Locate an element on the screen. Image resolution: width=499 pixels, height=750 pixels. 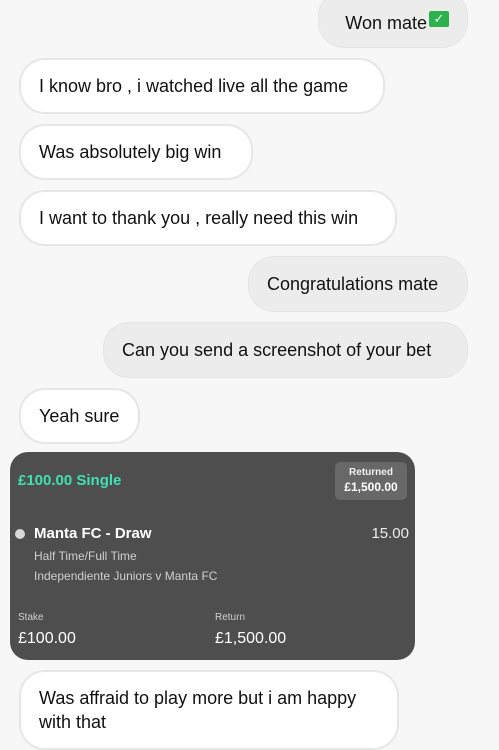
message-won-mate: Won mate ✓ is located at coordinates (393, 24).